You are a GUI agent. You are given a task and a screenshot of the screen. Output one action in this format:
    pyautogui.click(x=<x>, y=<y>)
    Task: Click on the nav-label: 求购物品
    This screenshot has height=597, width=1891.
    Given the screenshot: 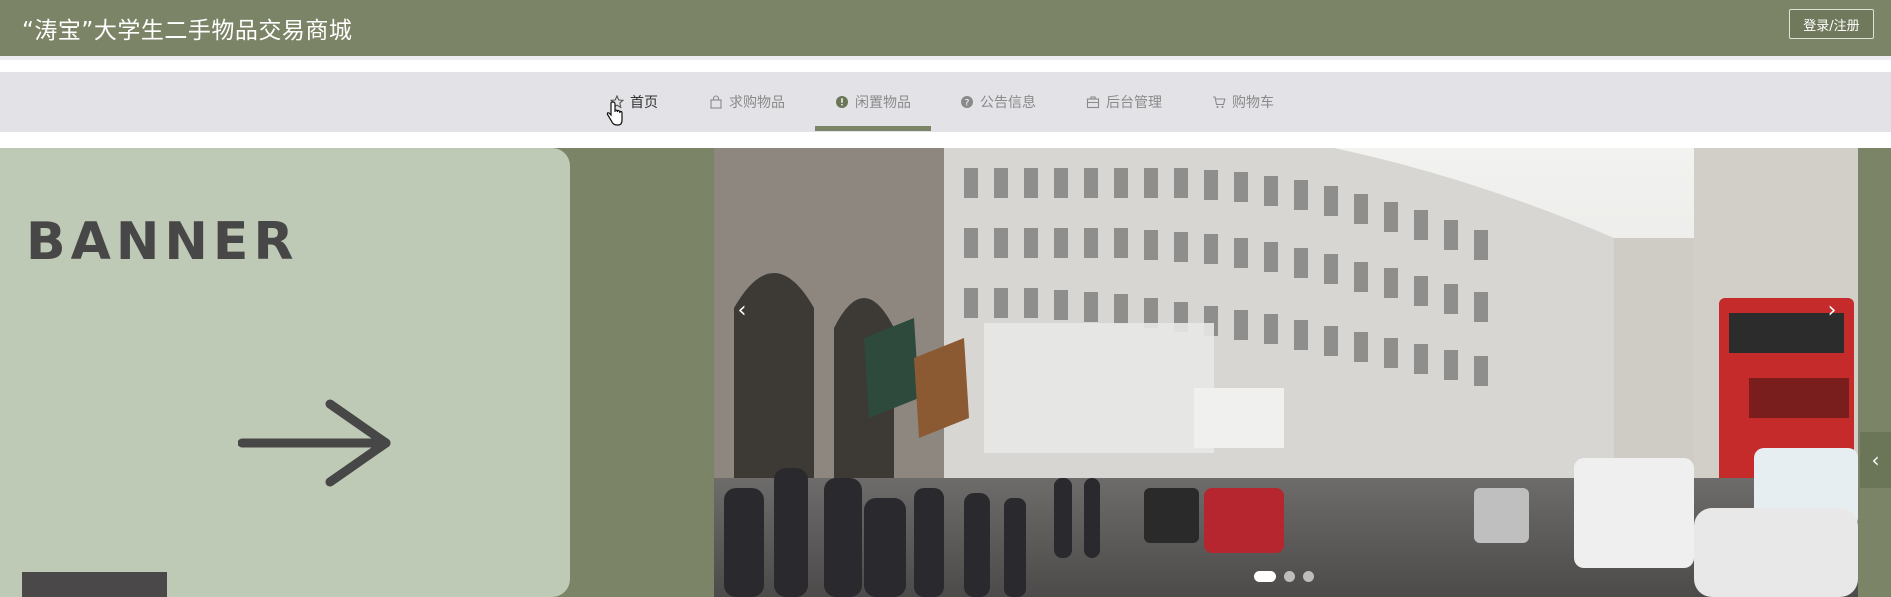 What is the action you would take?
    pyautogui.click(x=757, y=103)
    